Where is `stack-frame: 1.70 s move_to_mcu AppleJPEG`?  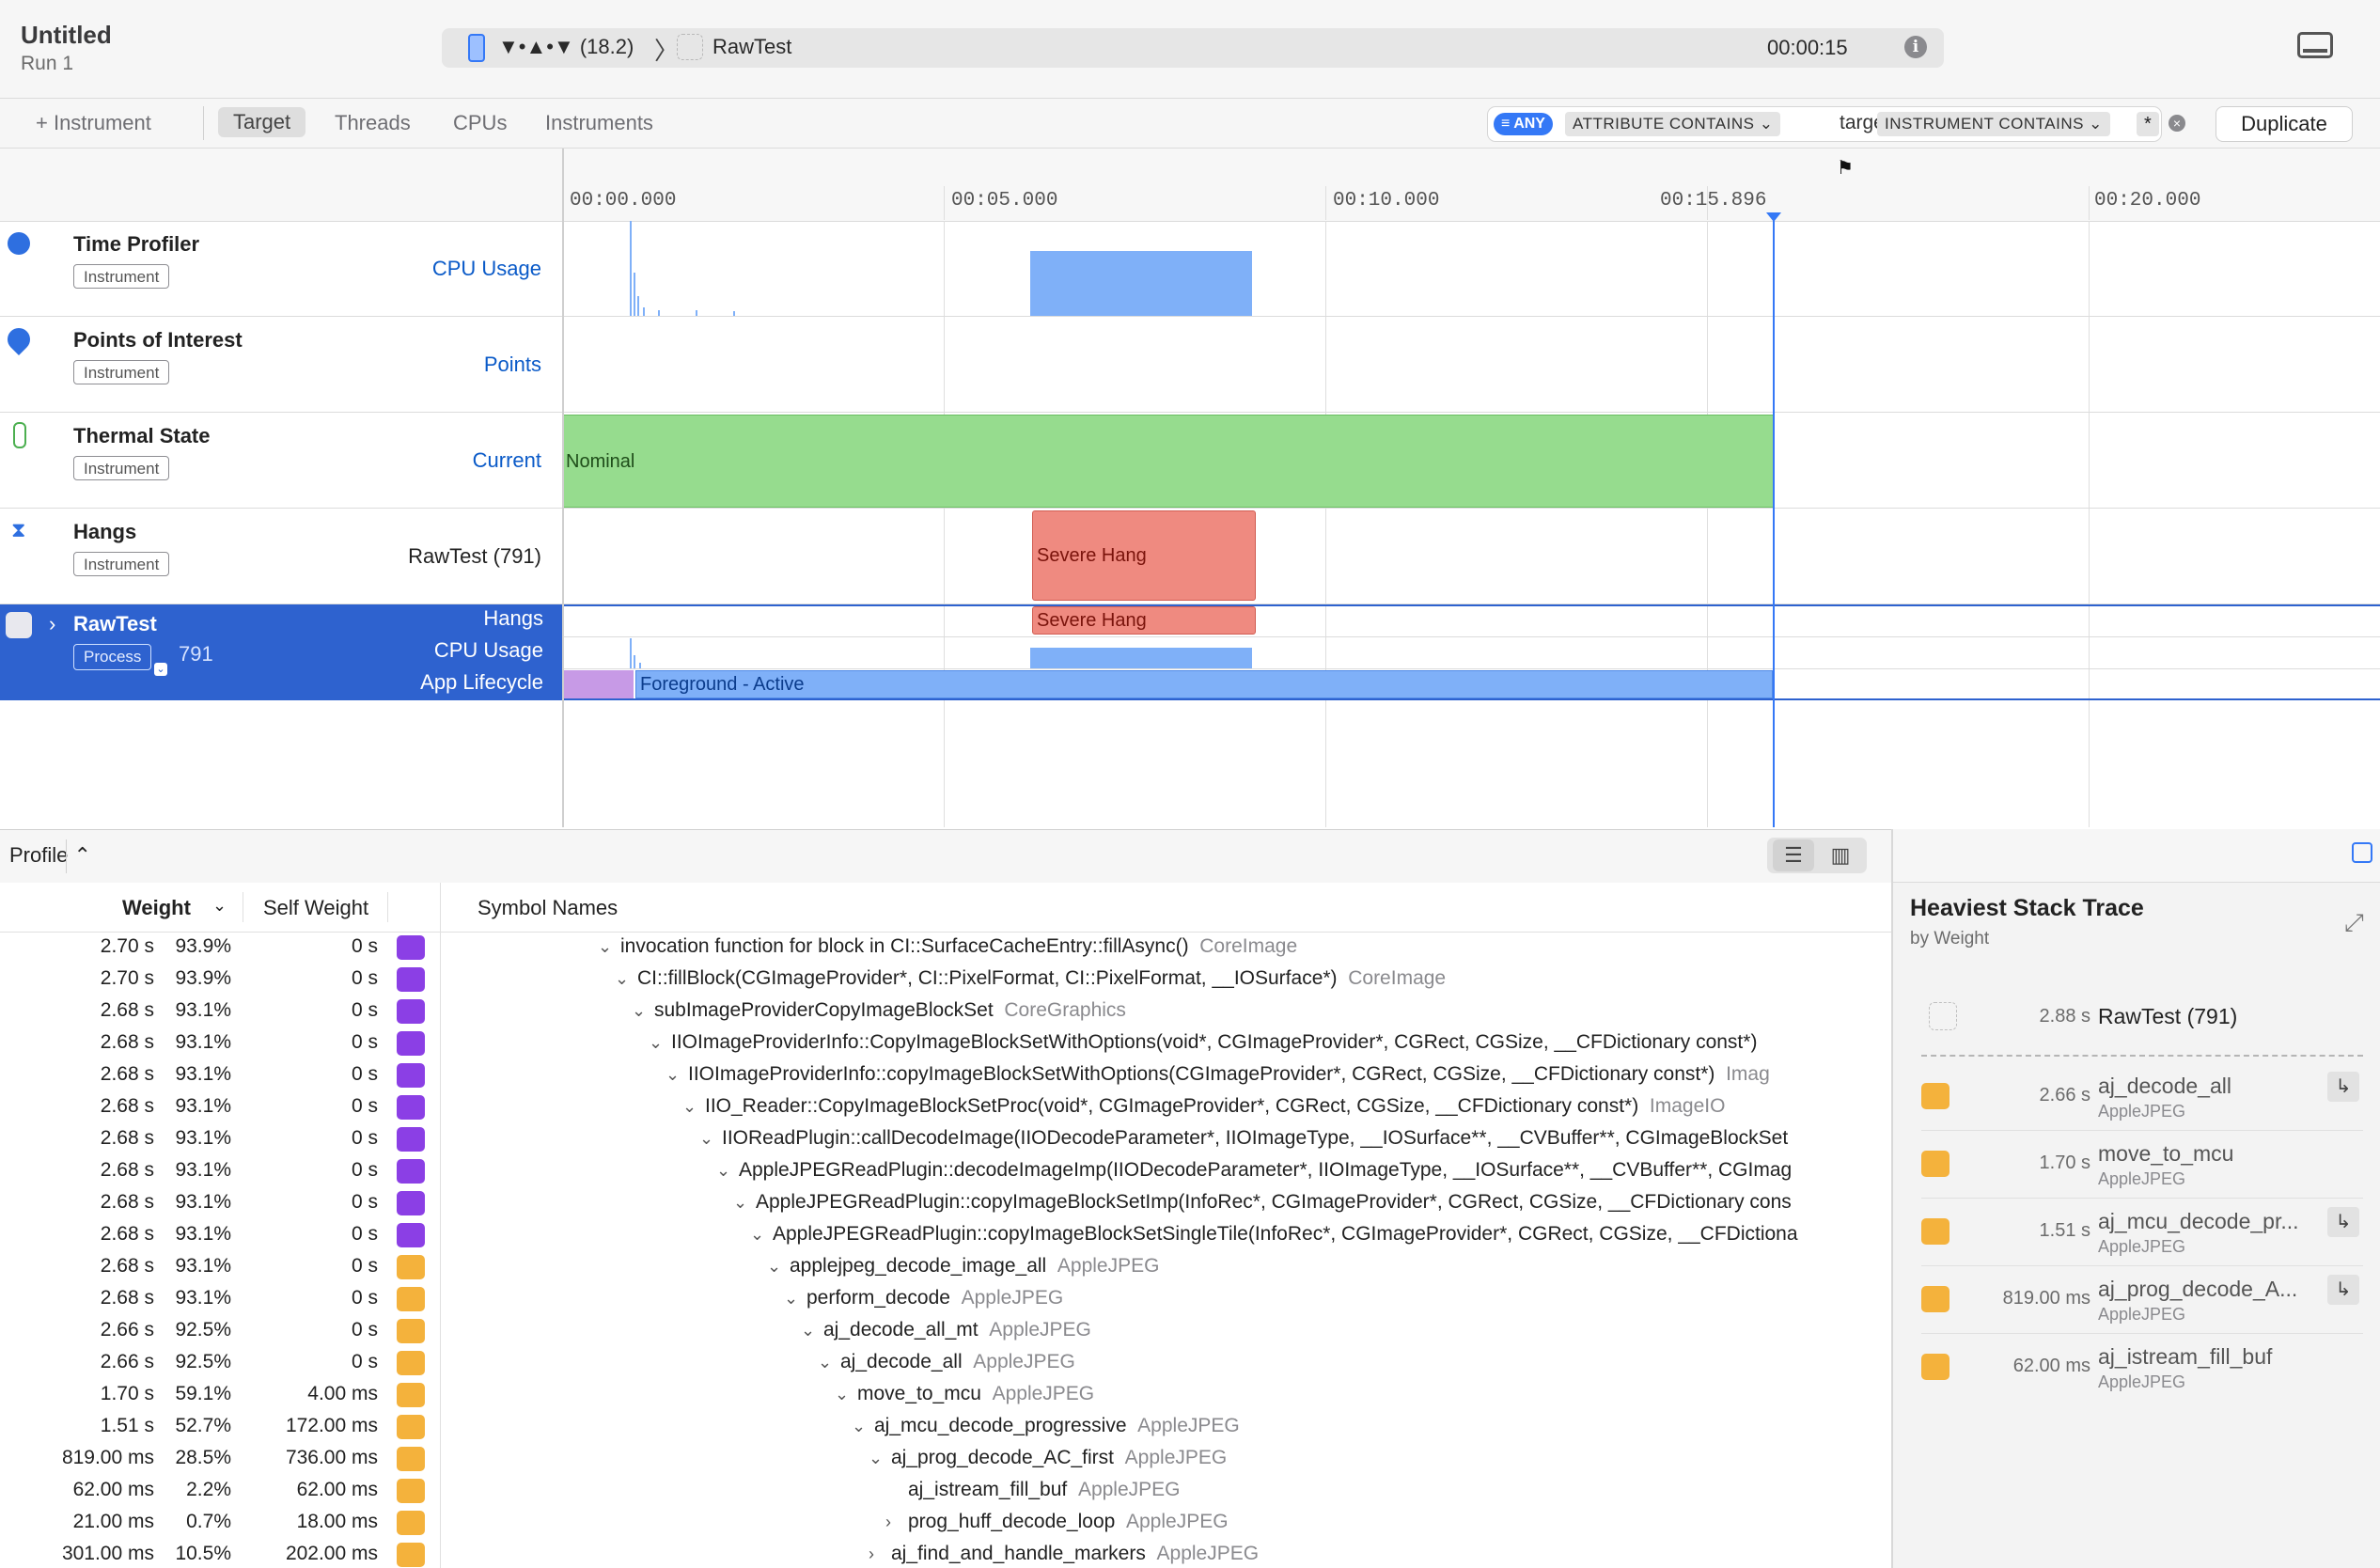 stack-frame: 1.70 s move_to_mcu AppleJPEG is located at coordinates (2136, 1166).